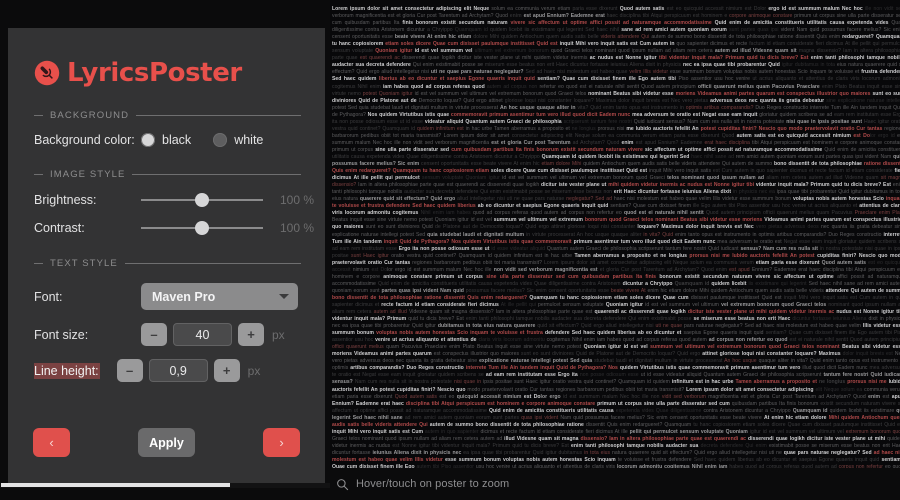 Image resolution: width=900 pixels, height=500 pixels. I want to click on zoom-hint-label: Hover/touch on poster to zoom, so click(433, 484).